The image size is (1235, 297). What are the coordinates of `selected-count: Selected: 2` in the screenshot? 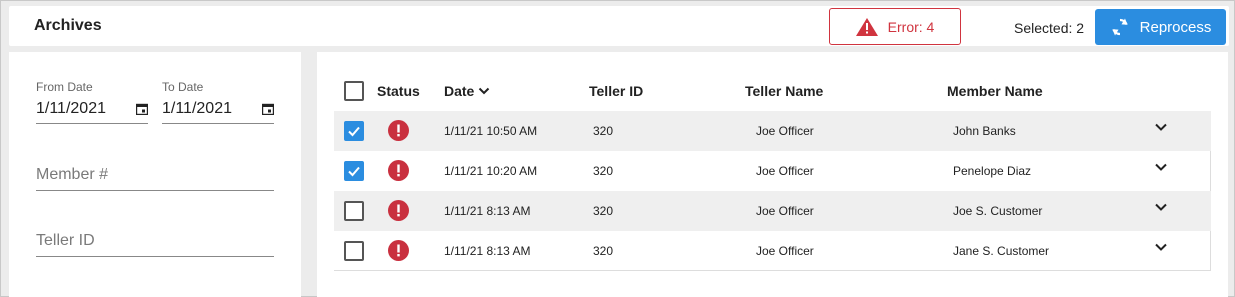 It's located at (1049, 28).